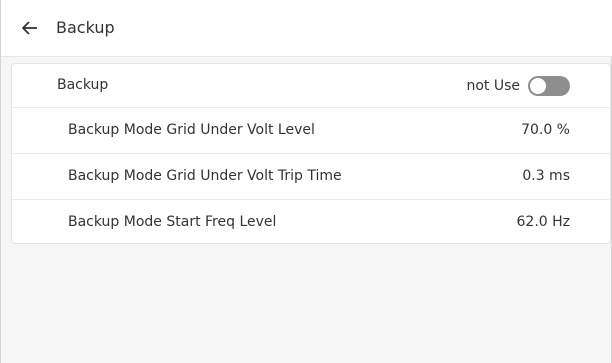 The width and height of the screenshot is (612, 363). Describe the element at coordinates (85, 27) in the screenshot. I see `page-title: Backup` at that location.